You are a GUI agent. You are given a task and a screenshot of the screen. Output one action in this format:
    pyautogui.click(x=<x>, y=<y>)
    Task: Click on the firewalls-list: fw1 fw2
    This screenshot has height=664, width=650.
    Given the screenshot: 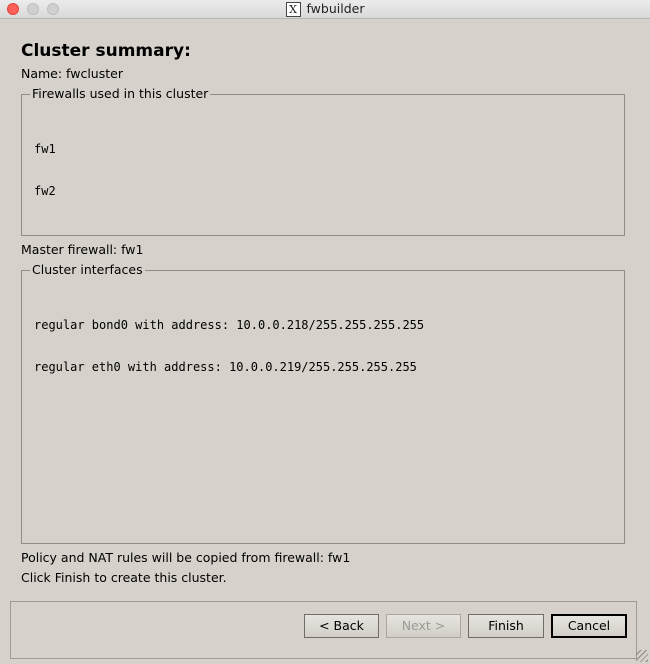 What is the action you would take?
    pyautogui.click(x=48, y=170)
    